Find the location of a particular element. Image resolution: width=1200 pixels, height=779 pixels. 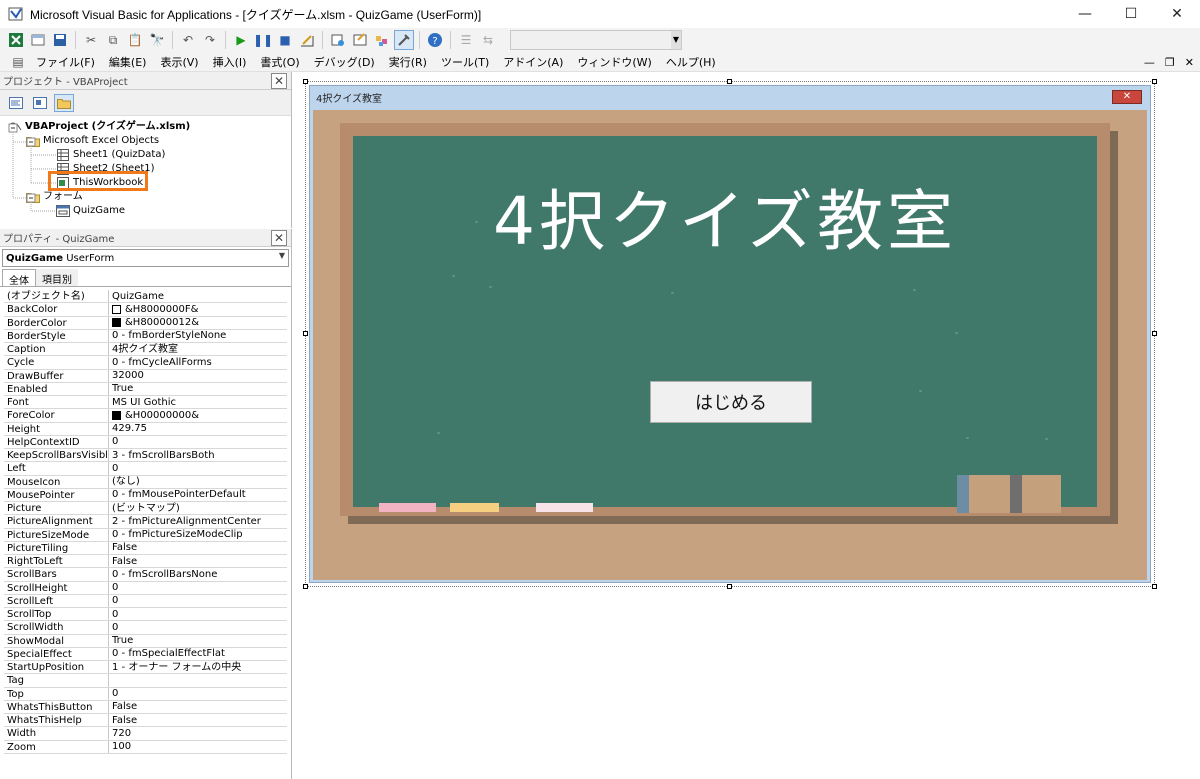

menu-format: 書式(O) is located at coordinates (279, 62).